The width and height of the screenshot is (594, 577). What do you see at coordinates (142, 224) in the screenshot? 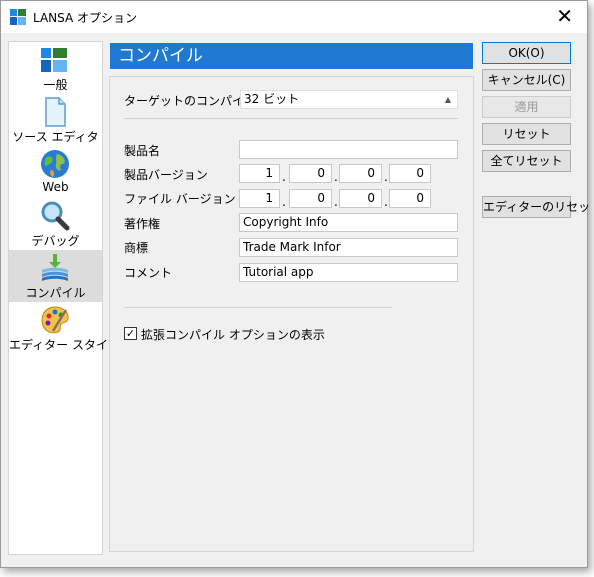
I see `copyright-label: 著作権` at bounding box center [142, 224].